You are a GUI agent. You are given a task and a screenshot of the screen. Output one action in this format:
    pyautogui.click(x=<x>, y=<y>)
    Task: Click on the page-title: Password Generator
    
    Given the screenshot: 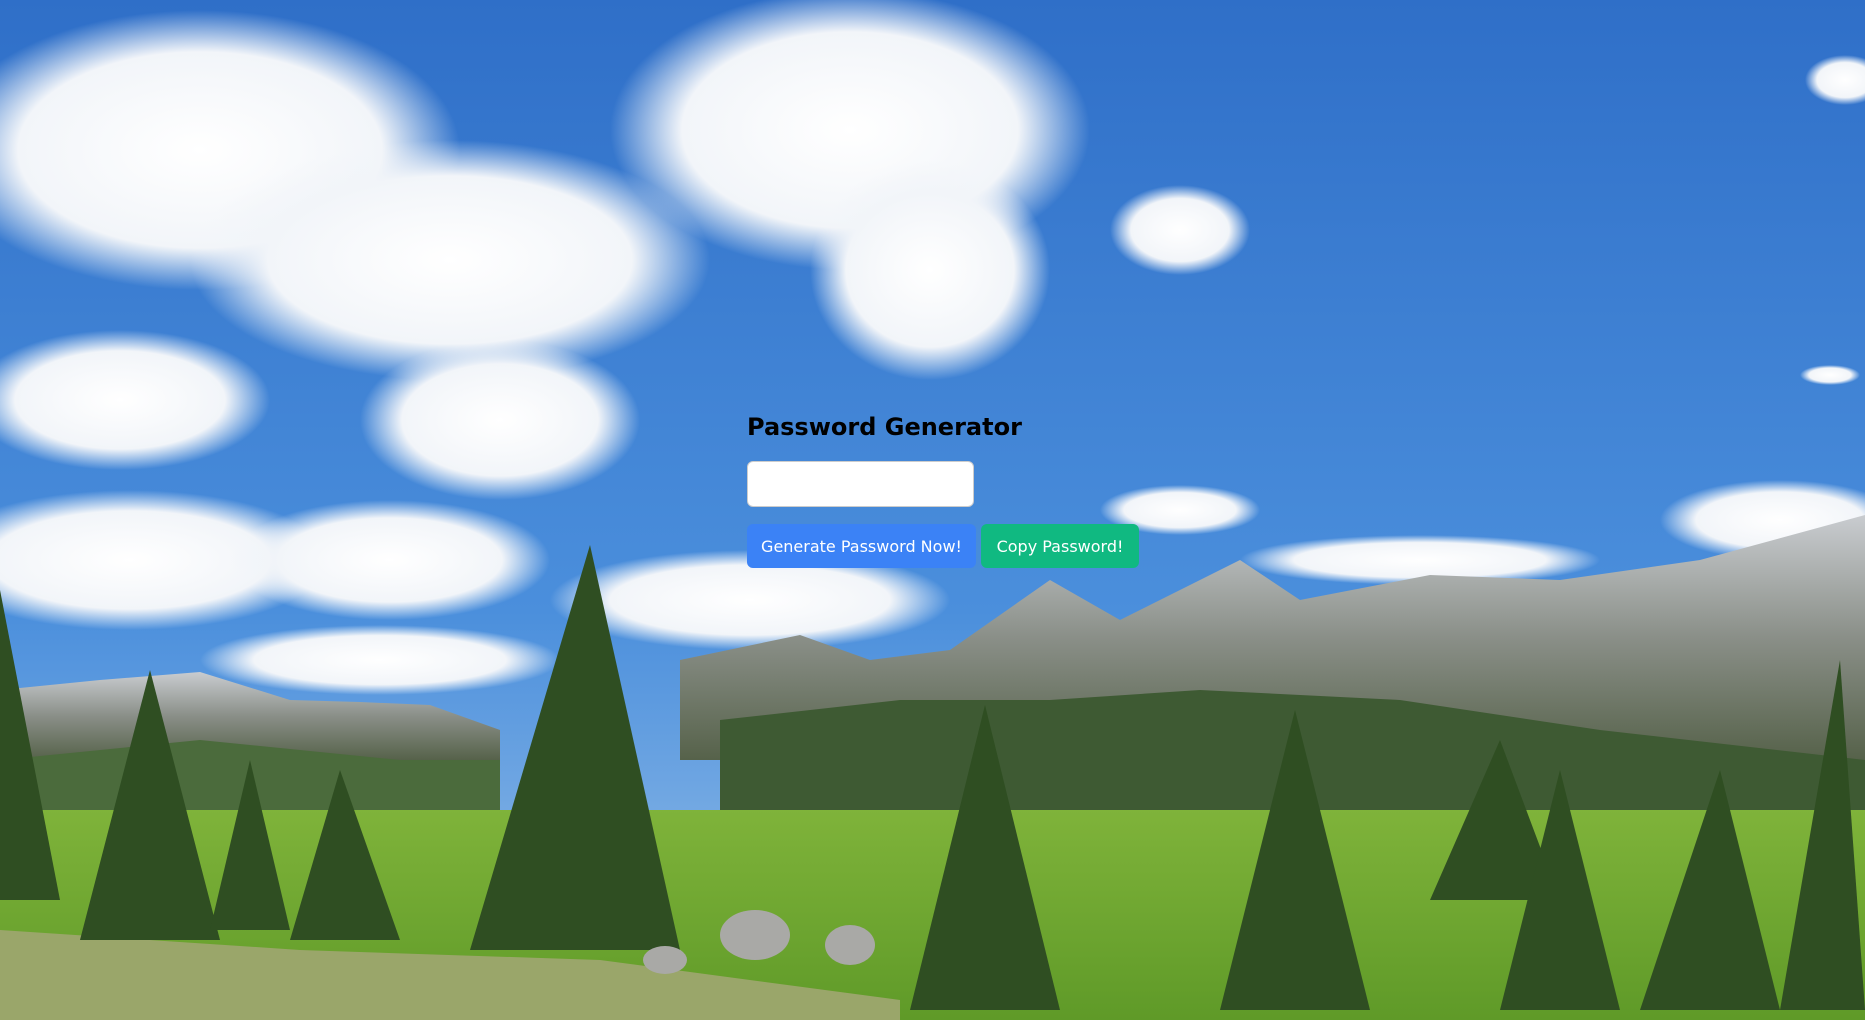 What is the action you would take?
    pyautogui.click(x=884, y=427)
    